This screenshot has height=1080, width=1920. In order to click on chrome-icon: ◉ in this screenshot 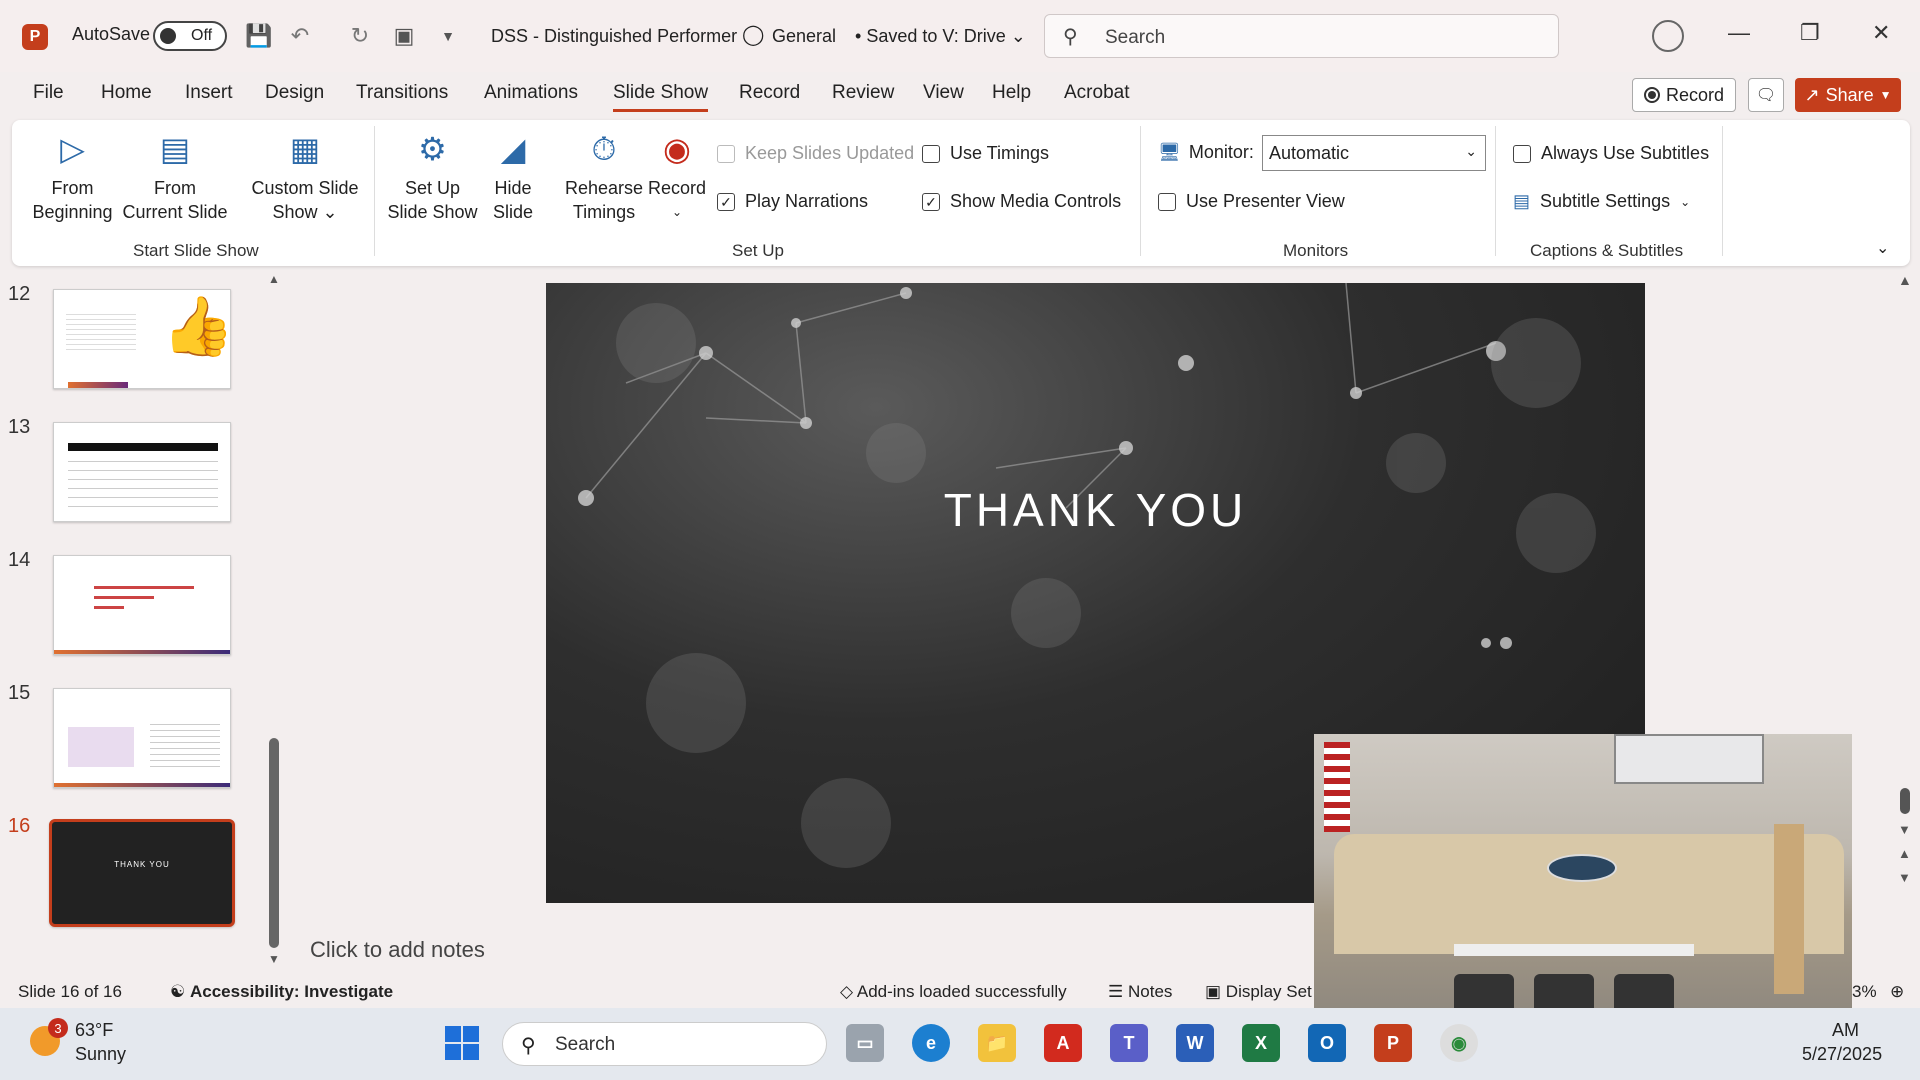, I will do `click(1459, 1043)`.